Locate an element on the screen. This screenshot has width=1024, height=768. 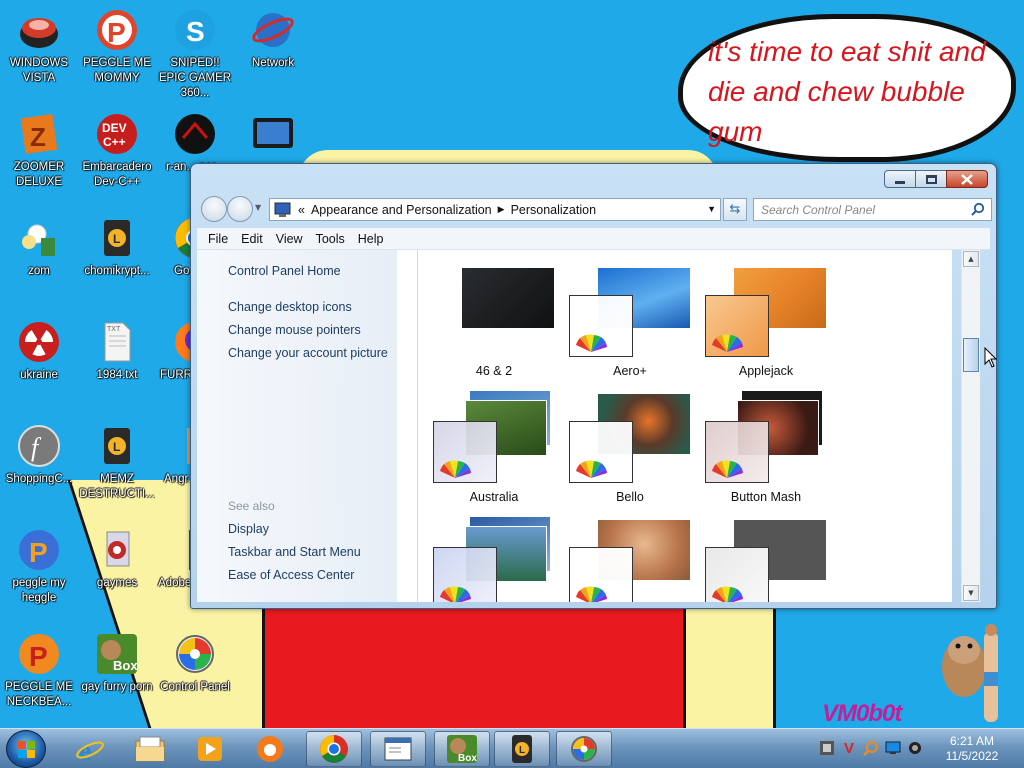
svg-text: C++ is located at coordinates (114, 142).